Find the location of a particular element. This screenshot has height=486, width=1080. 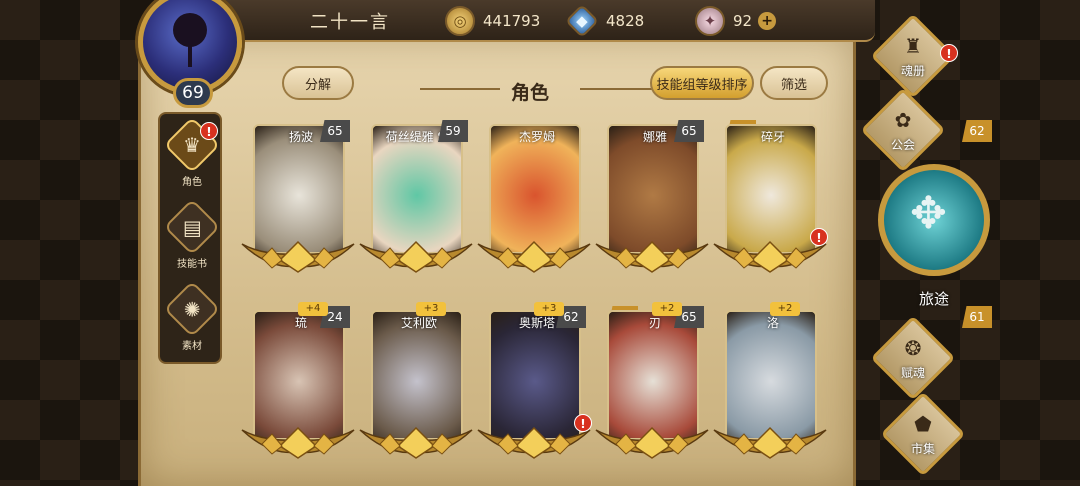

sidebar-item-skillbook: ▤ 技能书 is located at coordinates (192, 237).